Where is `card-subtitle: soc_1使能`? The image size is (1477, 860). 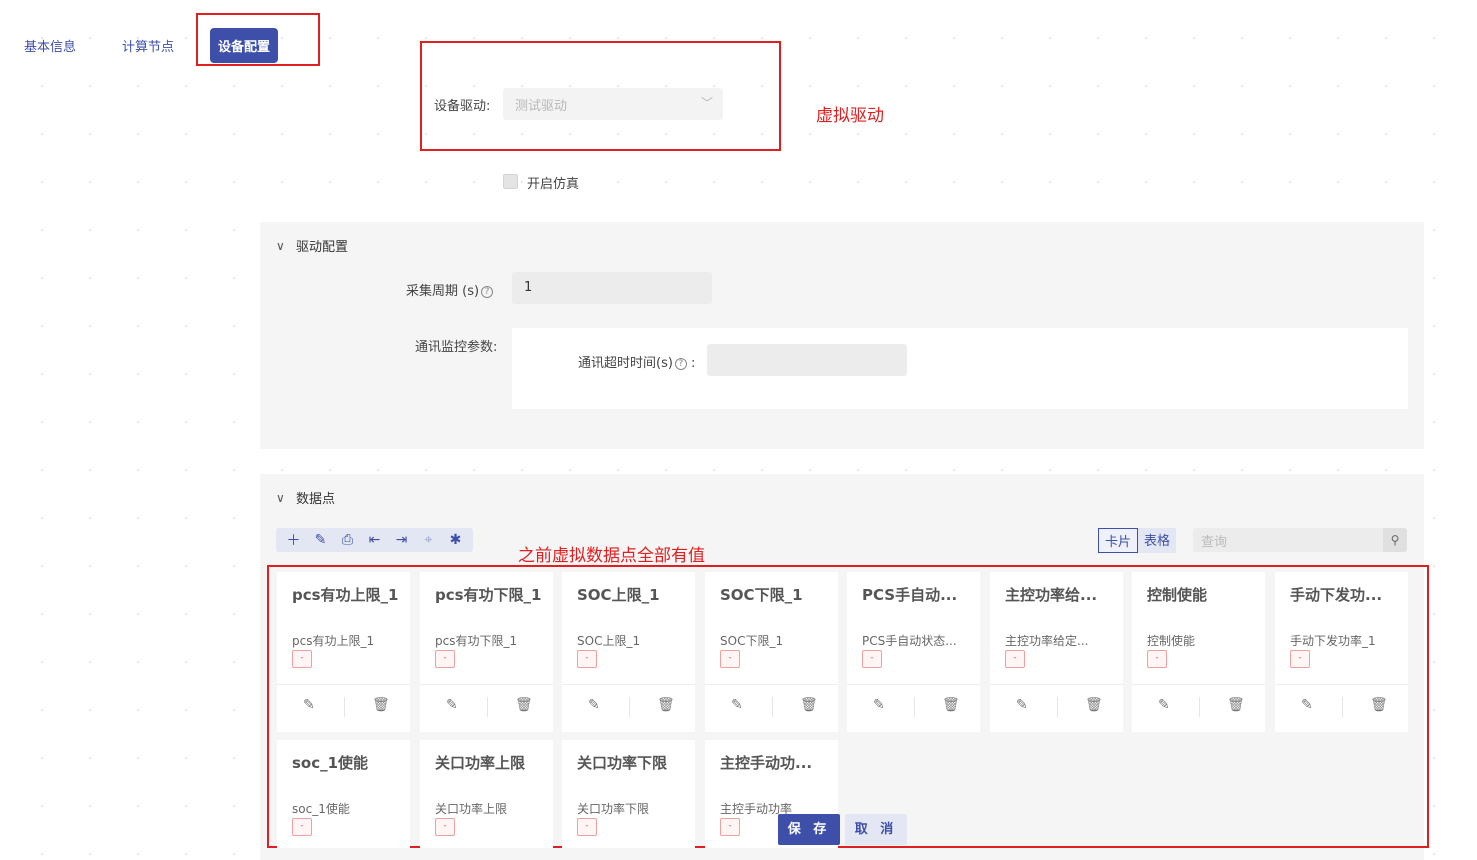
card-subtitle: soc_1使能 is located at coordinates (321, 809).